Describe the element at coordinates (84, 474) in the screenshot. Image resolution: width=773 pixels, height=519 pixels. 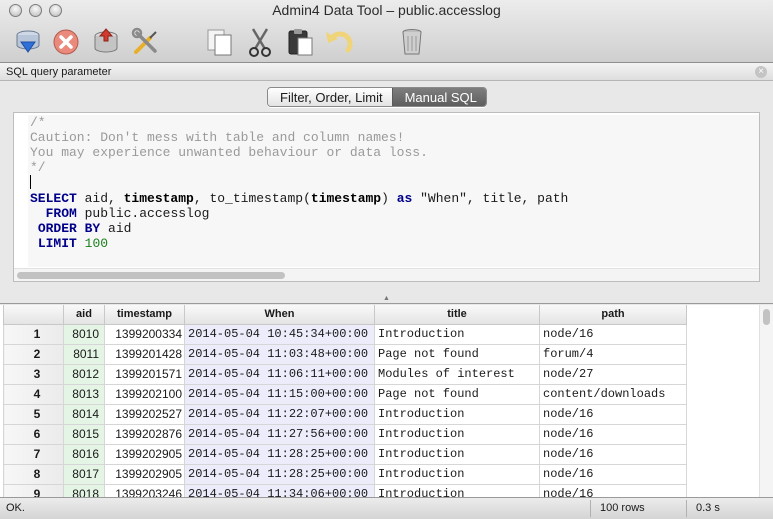
I see `cell-aid: 8017` at that location.